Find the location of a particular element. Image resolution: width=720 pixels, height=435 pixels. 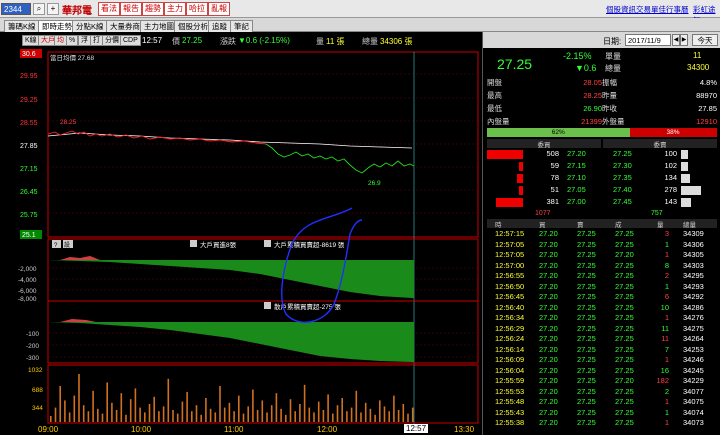

tick-cell: 12:57:15 is located at coordinates (510, 233).